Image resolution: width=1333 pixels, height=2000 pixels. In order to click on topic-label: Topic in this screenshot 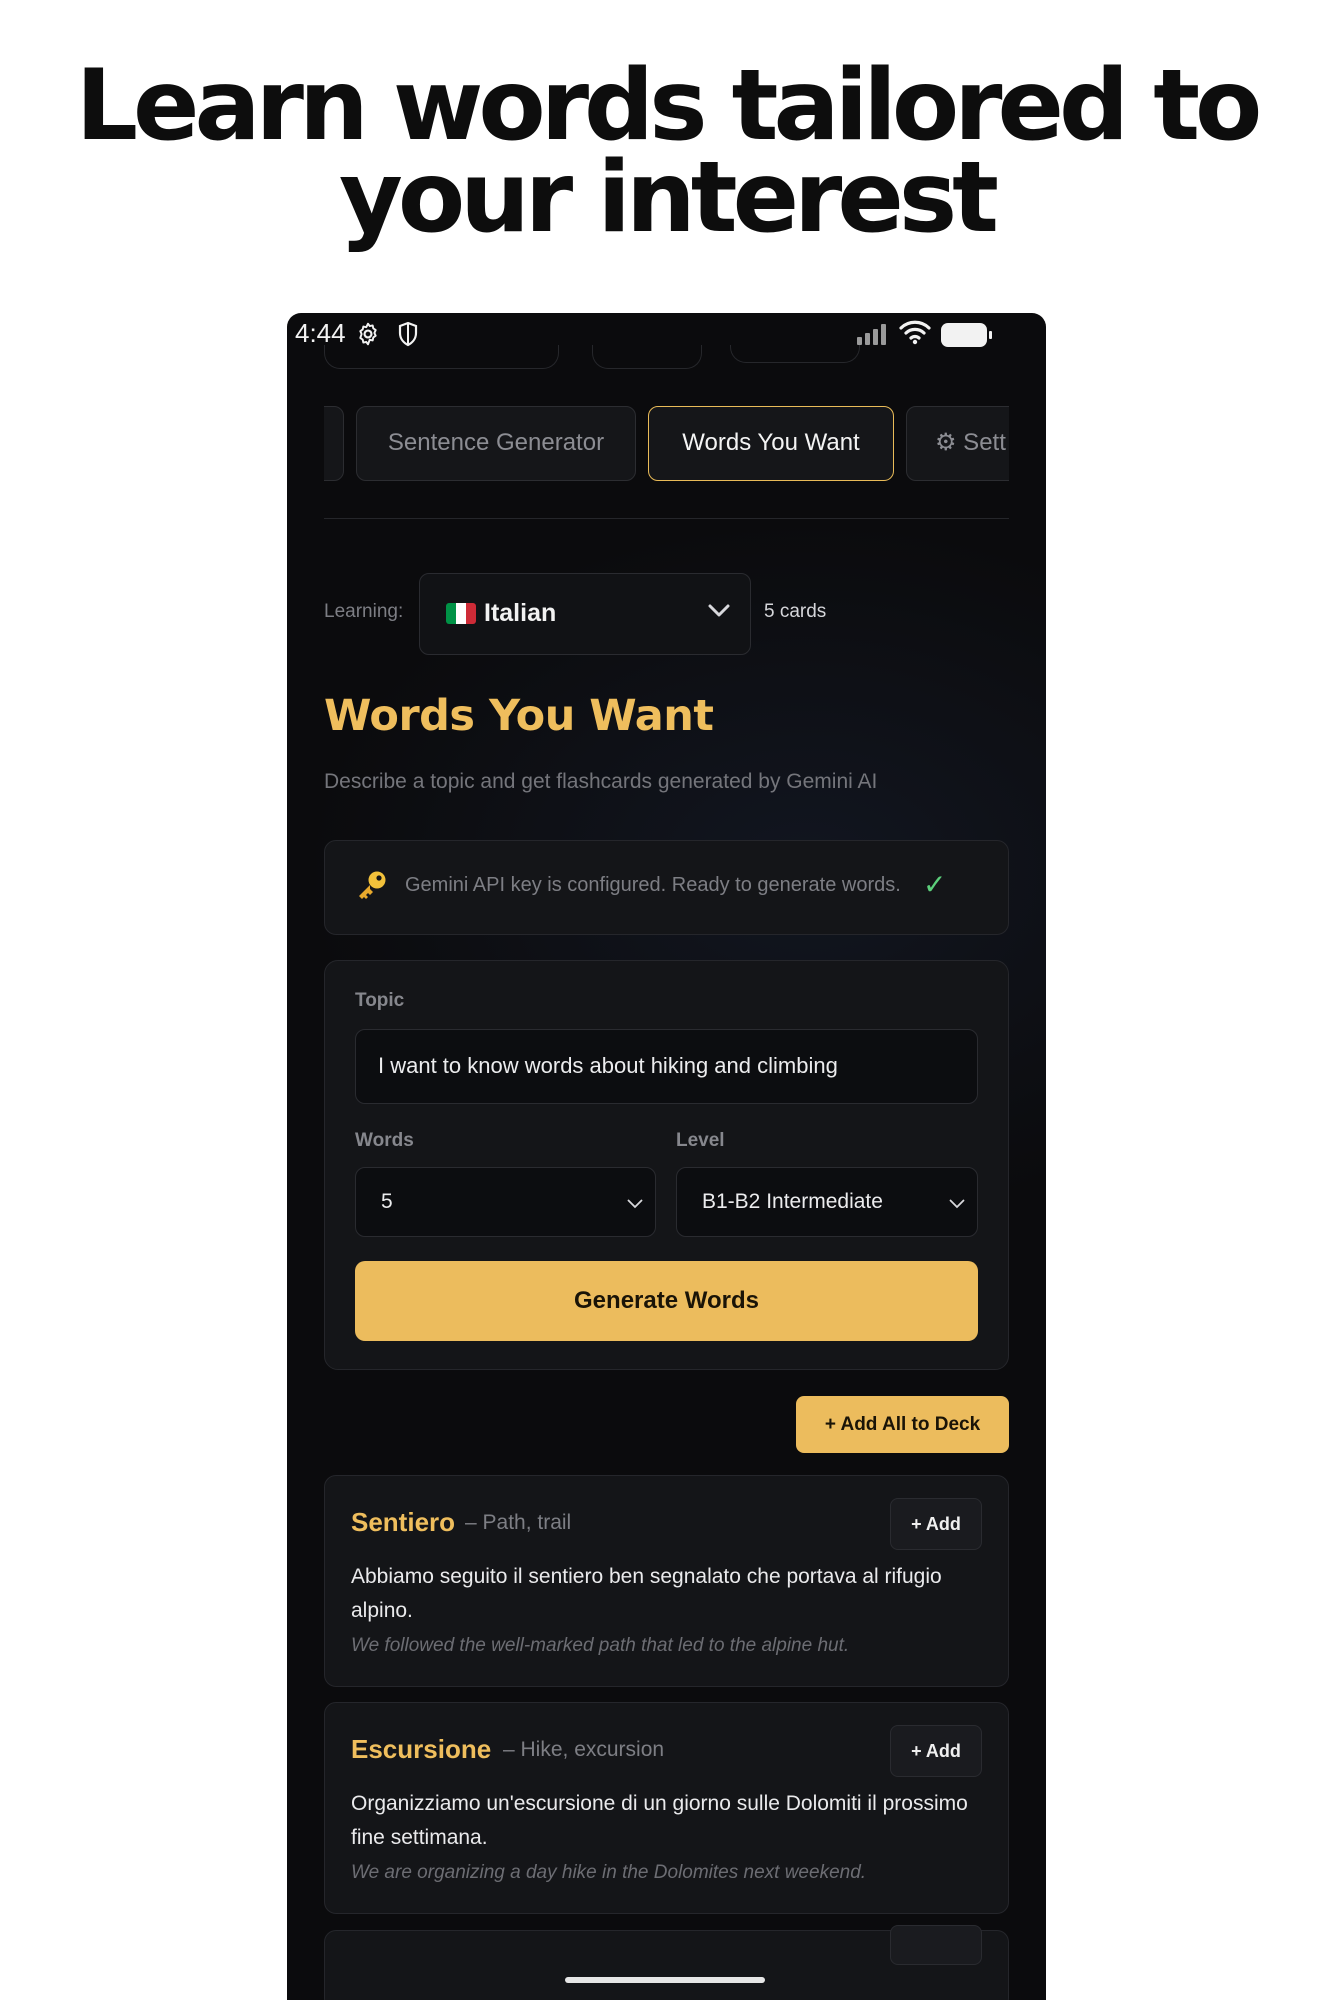, I will do `click(380, 1000)`.